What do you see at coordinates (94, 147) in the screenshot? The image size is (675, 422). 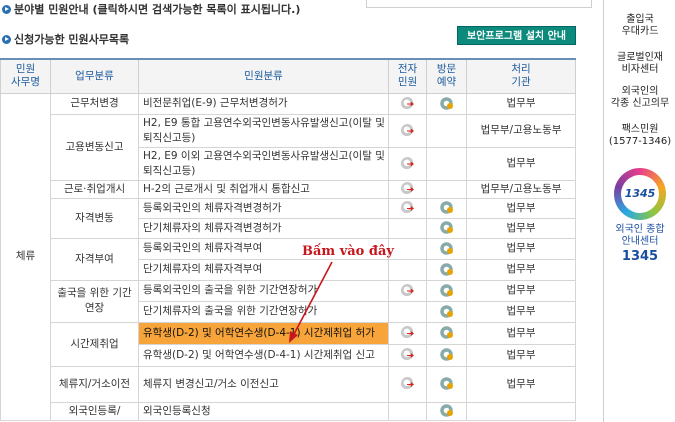 I see `category-cell: 고용변동신고` at bounding box center [94, 147].